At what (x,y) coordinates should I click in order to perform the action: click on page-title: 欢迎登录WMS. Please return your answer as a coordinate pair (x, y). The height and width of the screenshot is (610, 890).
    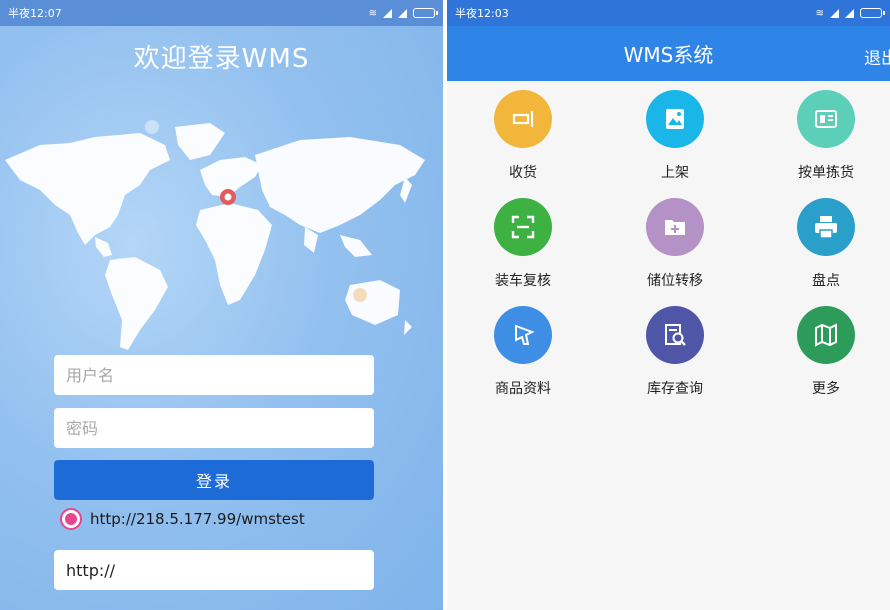
    Looking at the image, I should click on (221, 59).